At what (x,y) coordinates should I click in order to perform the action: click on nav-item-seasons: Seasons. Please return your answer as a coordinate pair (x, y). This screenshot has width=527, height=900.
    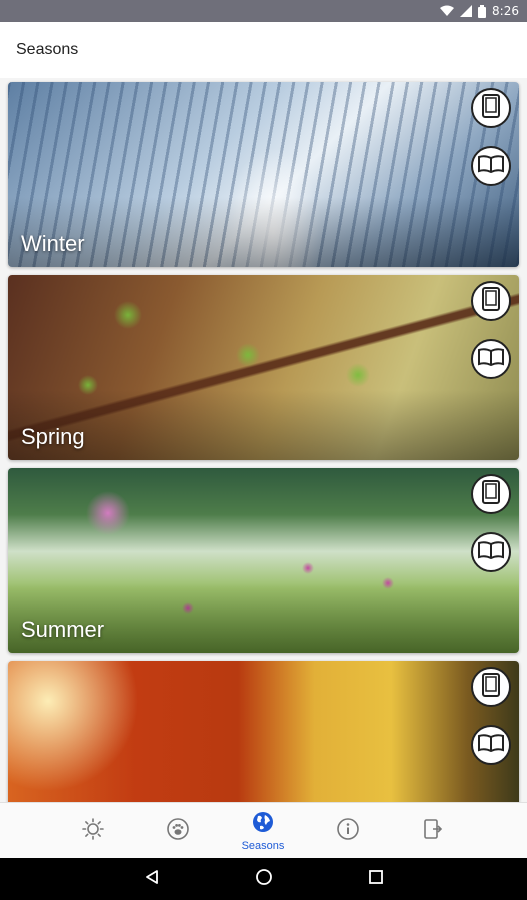
    Looking at the image, I should click on (263, 831).